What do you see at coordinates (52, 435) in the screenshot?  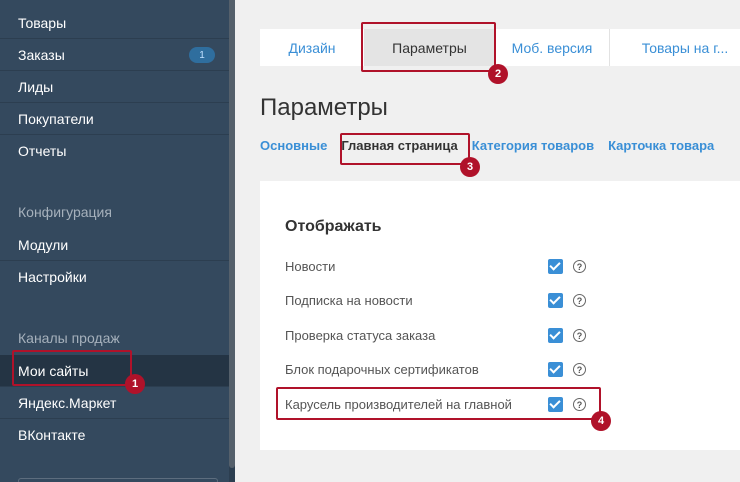 I see `sidebar-item-label: ВКонтакте` at bounding box center [52, 435].